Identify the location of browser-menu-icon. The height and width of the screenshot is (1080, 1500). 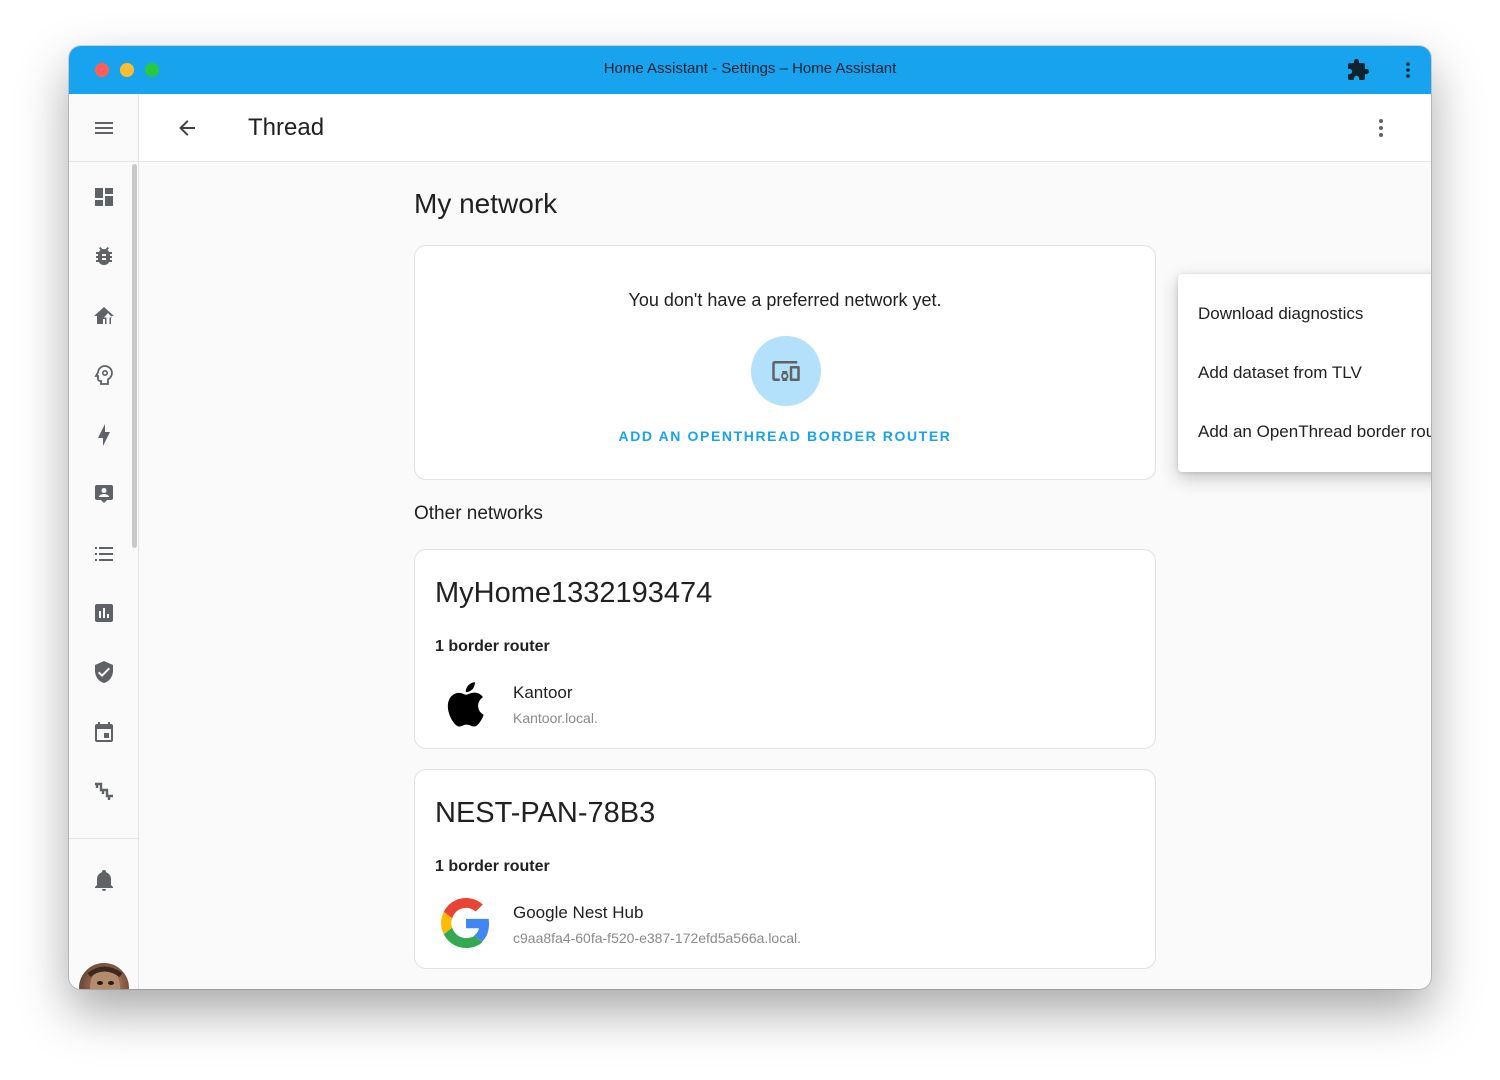
(1408, 70).